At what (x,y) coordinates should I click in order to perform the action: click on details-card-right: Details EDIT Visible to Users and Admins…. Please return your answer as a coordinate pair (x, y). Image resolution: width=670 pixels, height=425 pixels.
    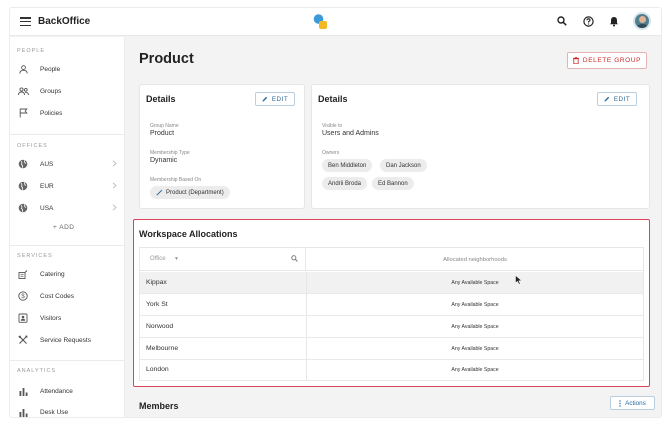
    Looking at the image, I should click on (480, 146).